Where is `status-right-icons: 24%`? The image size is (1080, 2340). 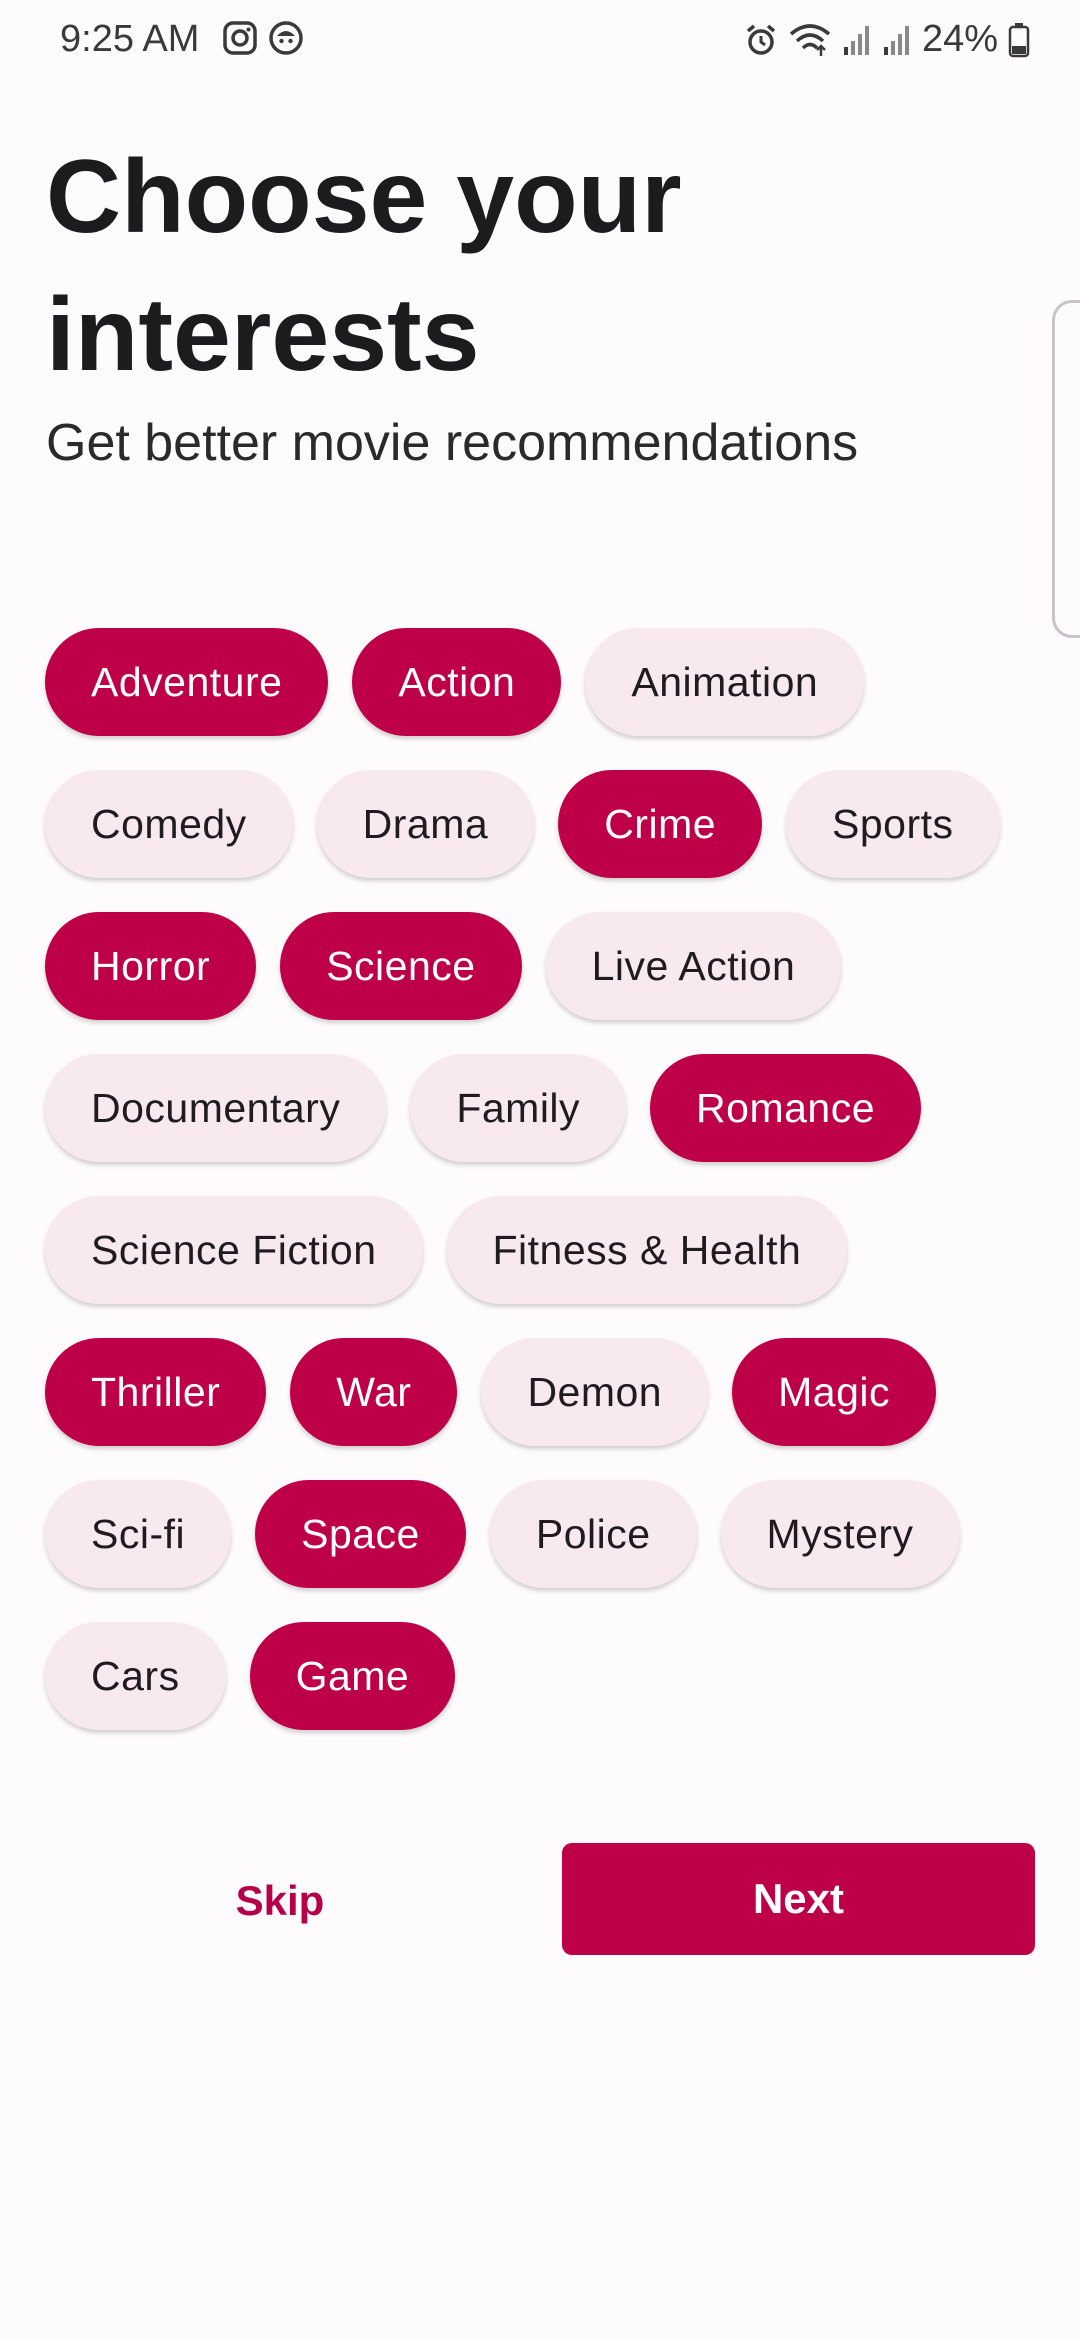 status-right-icons: 24% is located at coordinates (887, 39).